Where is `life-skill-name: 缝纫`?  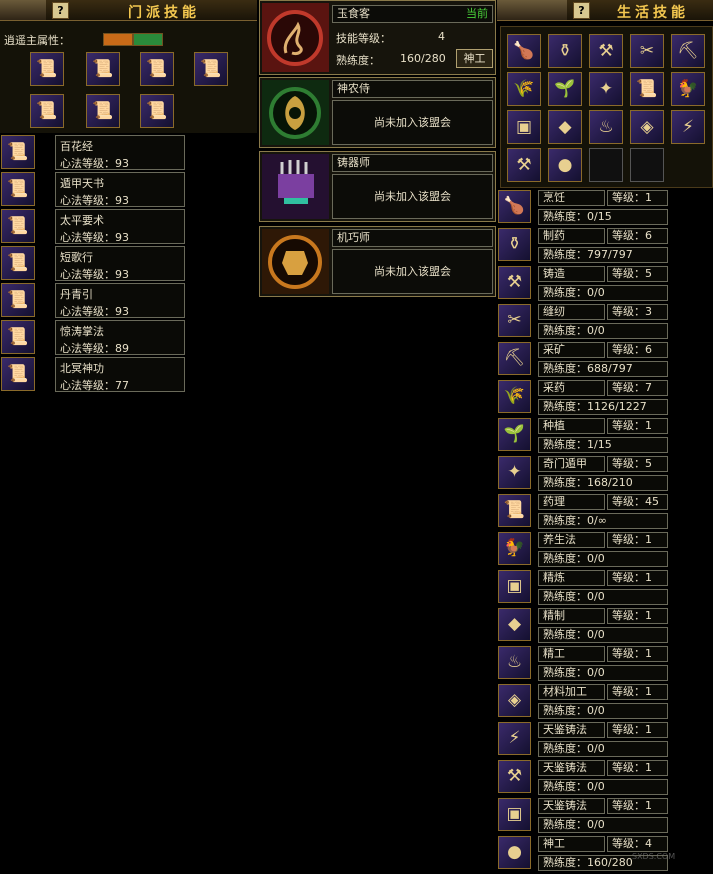 life-skill-name: 缝纫 is located at coordinates (571, 312).